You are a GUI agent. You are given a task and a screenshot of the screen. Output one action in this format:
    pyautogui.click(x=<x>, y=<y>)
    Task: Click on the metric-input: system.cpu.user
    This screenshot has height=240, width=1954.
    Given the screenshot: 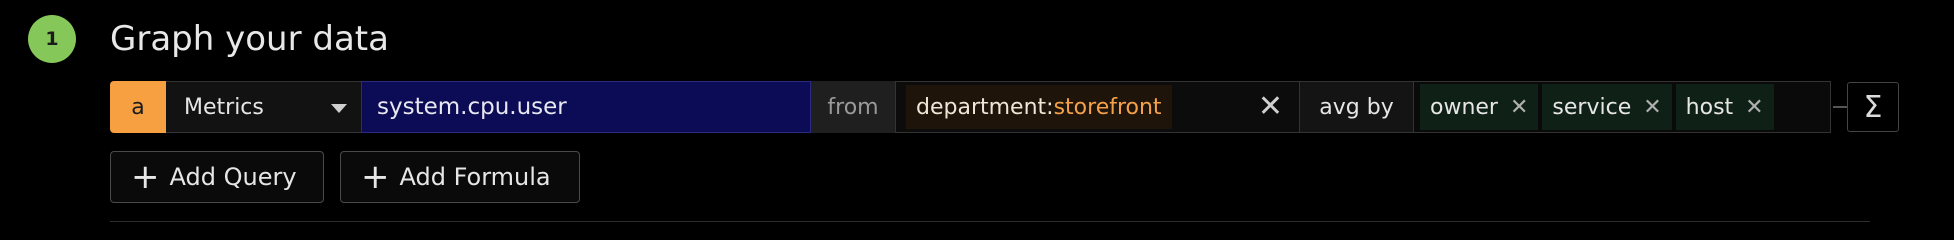 What is the action you would take?
    pyautogui.click(x=586, y=107)
    